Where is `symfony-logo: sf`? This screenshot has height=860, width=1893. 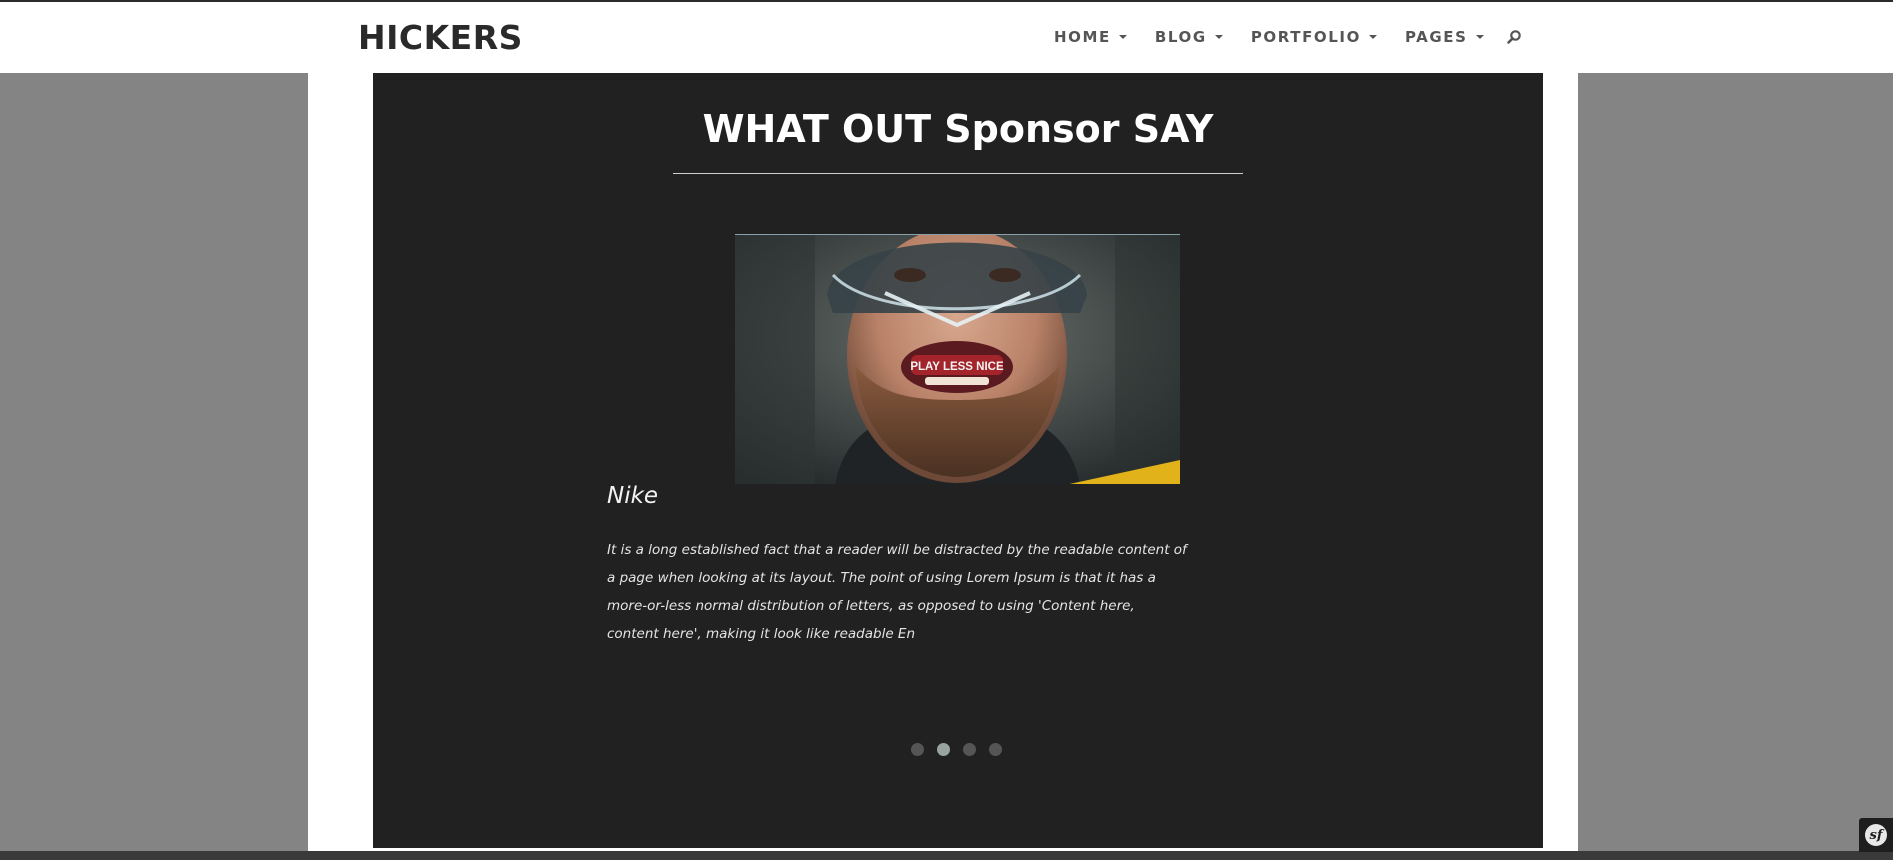
symfony-logo: sf is located at coordinates (1876, 835).